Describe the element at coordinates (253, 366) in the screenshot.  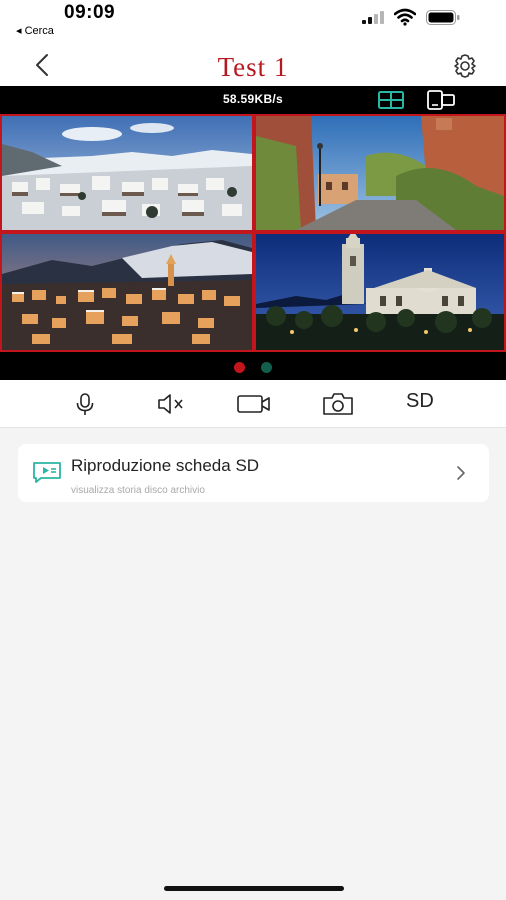
I see `page-indicator` at that location.